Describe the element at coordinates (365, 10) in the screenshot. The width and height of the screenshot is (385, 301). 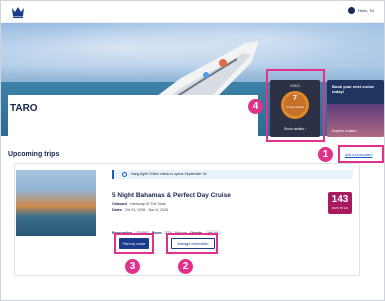
I see `profile-label: Hello, TA` at that location.